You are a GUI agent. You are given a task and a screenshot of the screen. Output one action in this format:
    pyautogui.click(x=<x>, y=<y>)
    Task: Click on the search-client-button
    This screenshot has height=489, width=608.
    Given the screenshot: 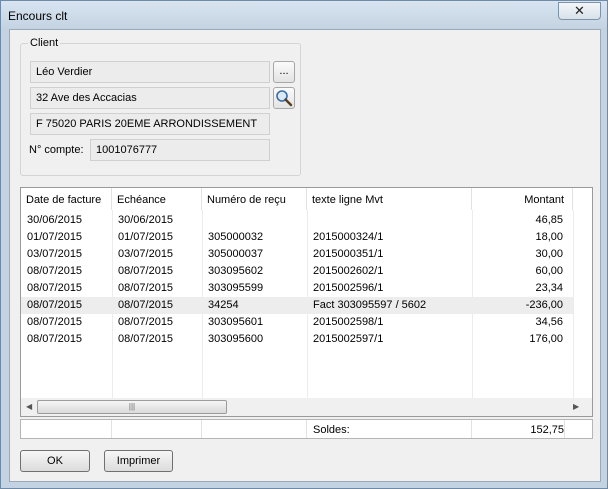 What is the action you would take?
    pyautogui.click(x=284, y=98)
    